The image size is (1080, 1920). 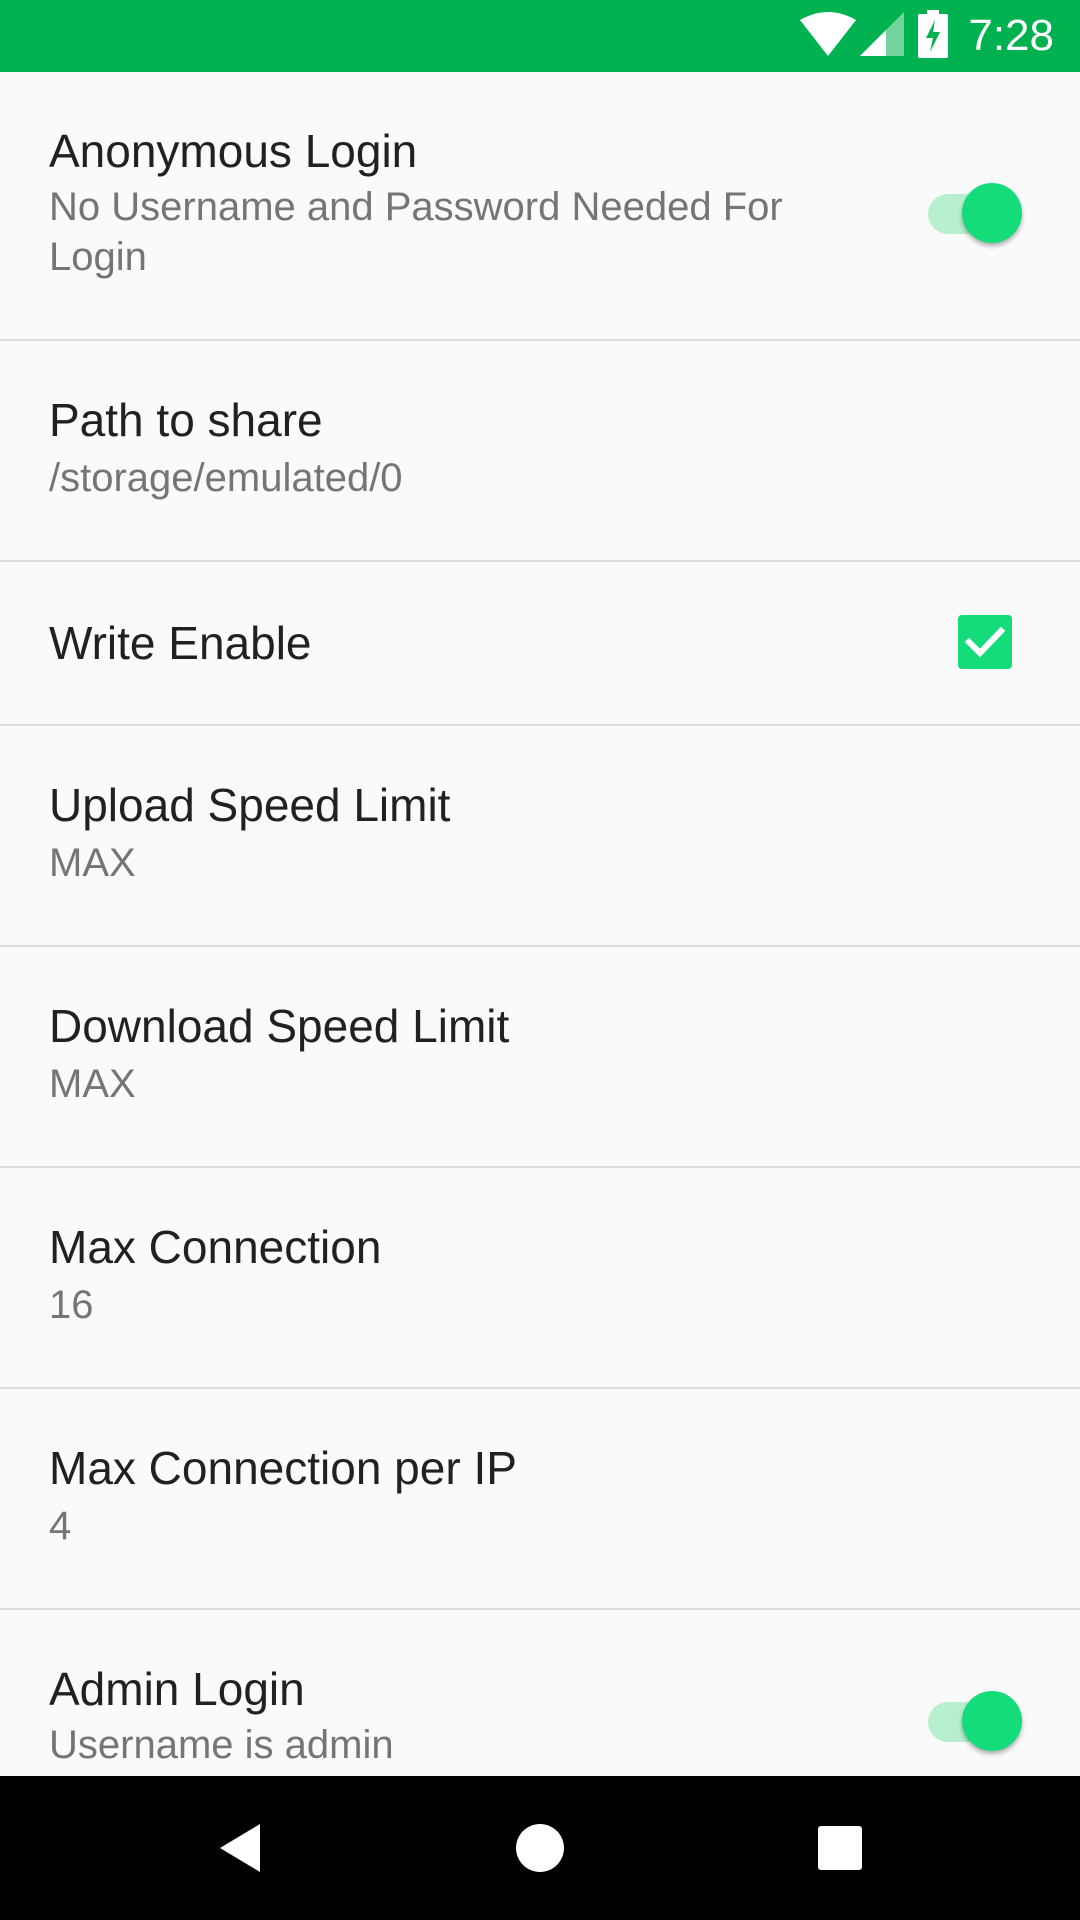 I want to click on home-icon, so click(x=540, y=1848).